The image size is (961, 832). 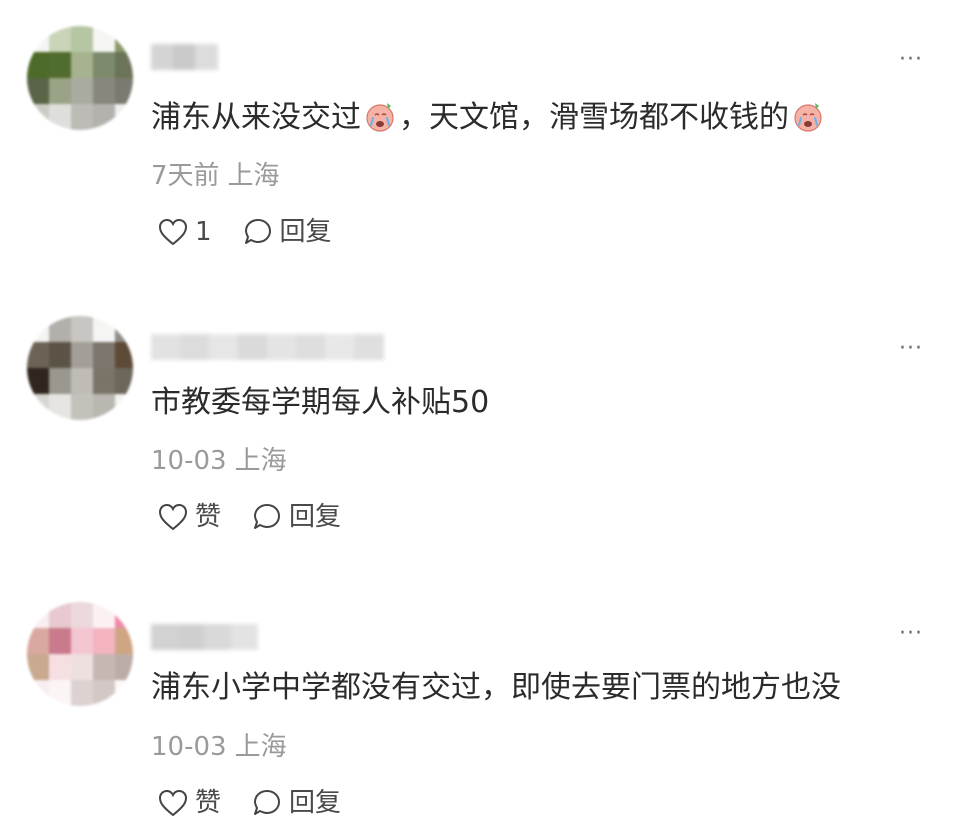 I want to click on comment-meta: 10-03 上海, so click(x=219, y=747).